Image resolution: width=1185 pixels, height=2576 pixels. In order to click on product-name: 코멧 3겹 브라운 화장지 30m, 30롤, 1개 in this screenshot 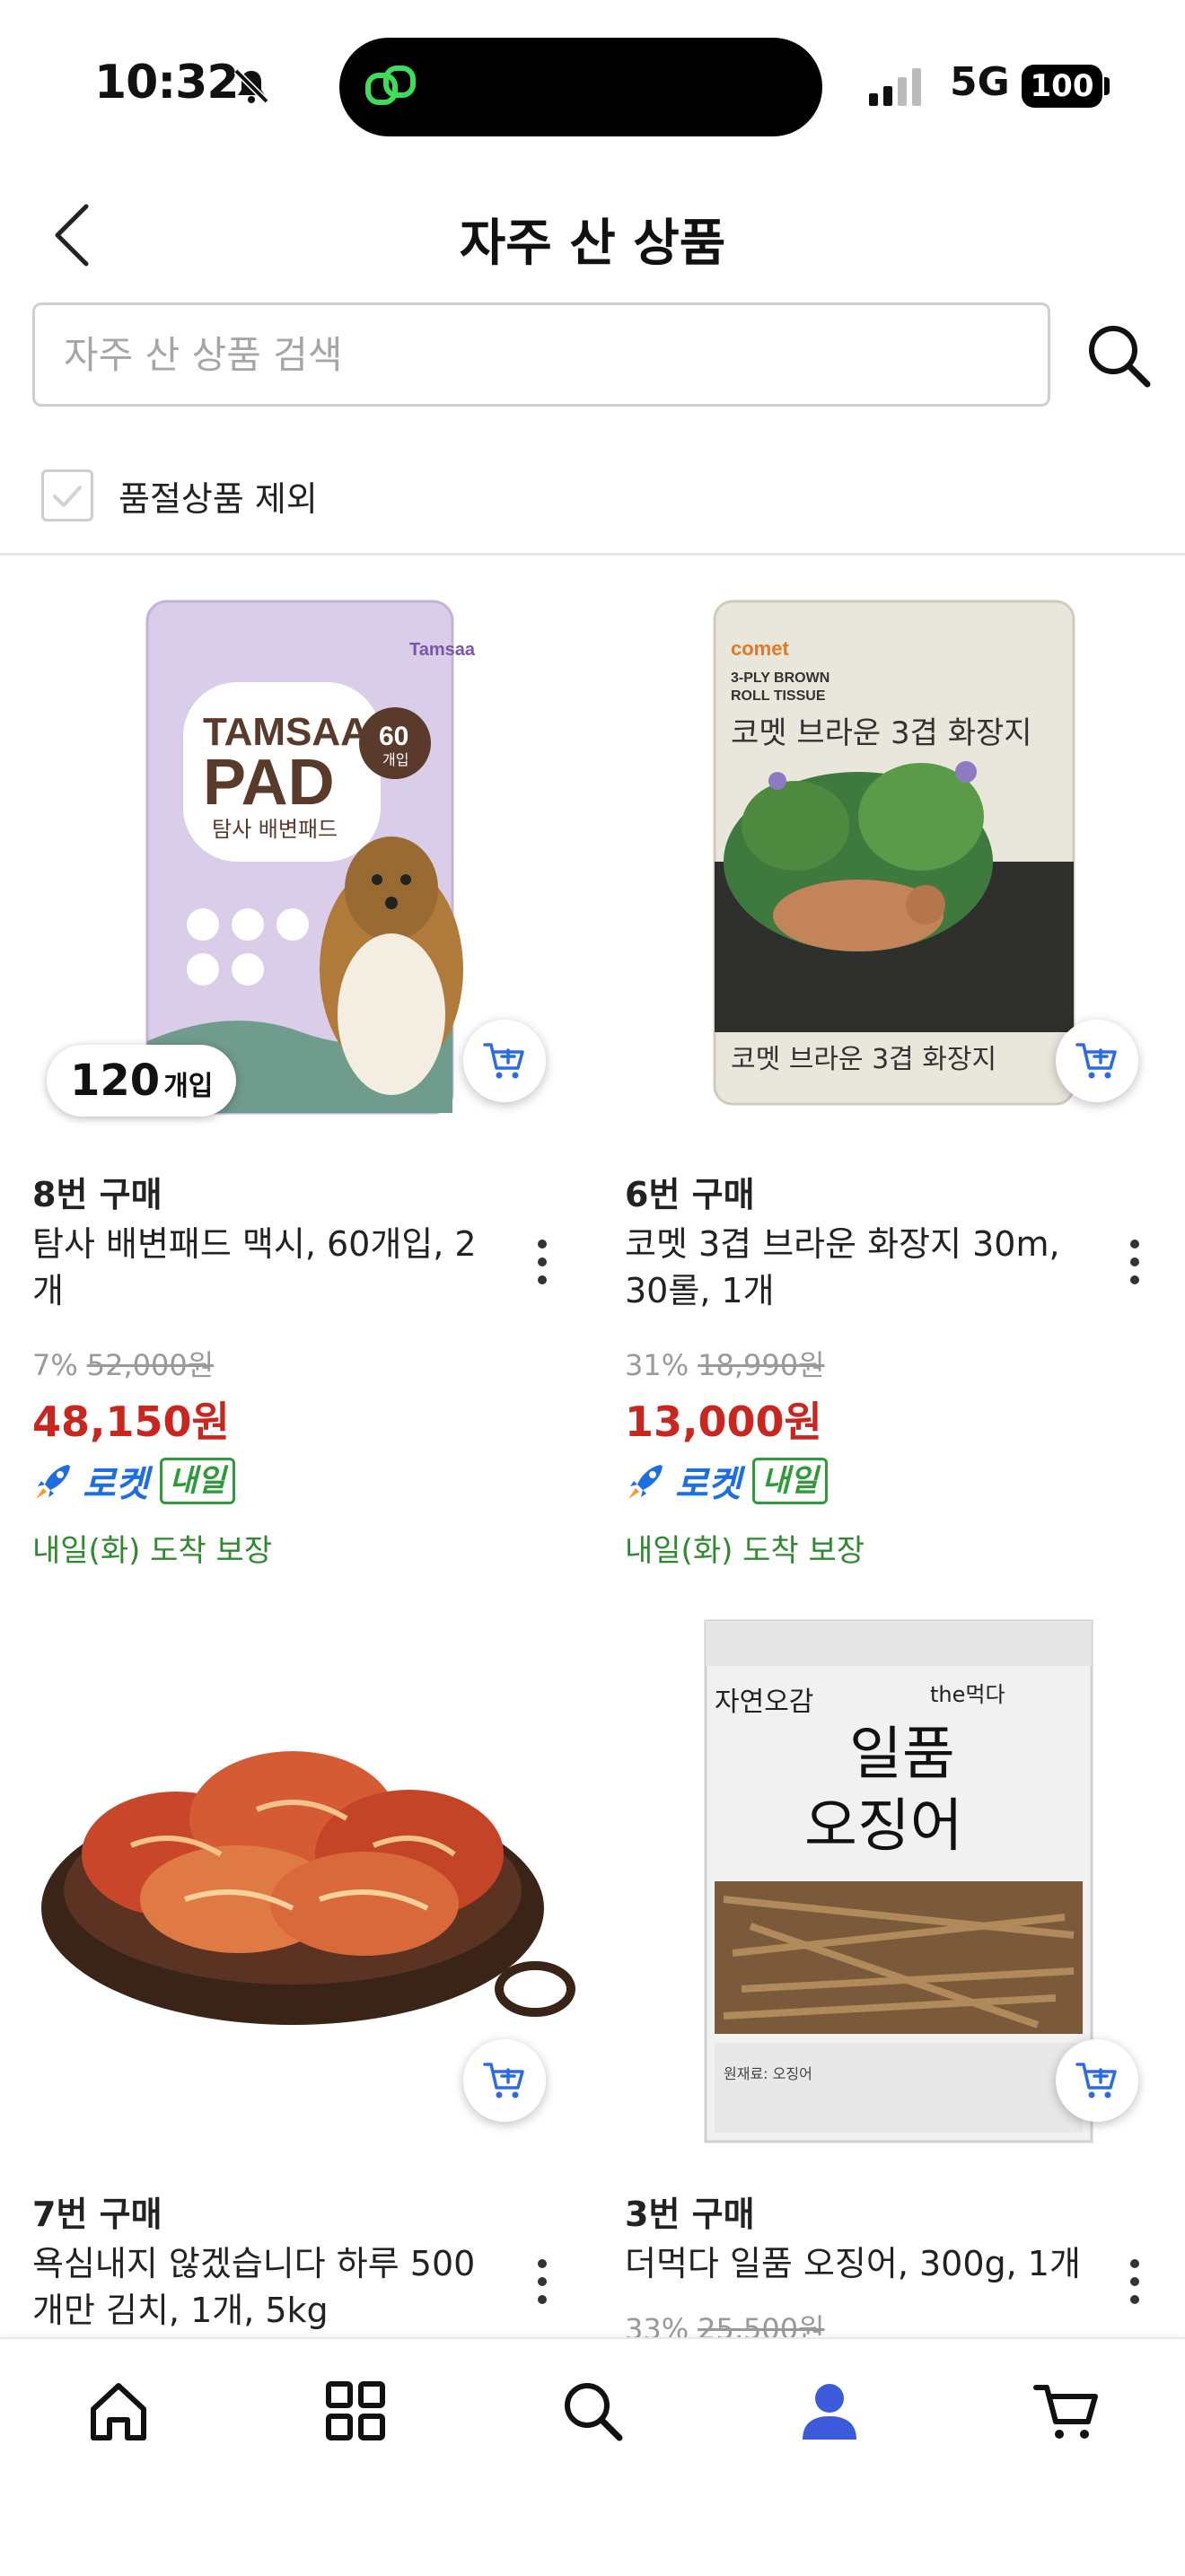, I will do `click(858, 1267)`.